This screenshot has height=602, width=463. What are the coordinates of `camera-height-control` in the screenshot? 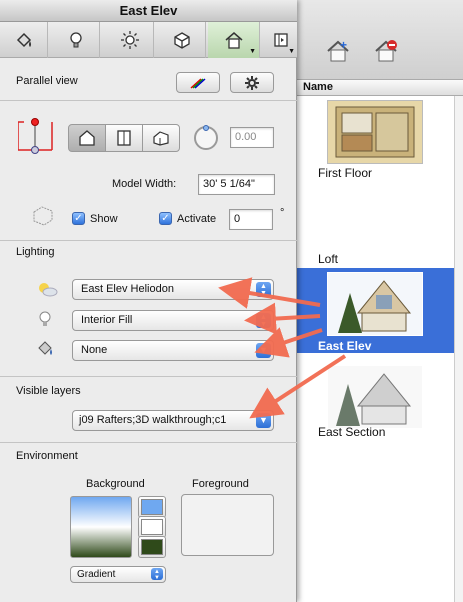 It's located at (35, 136).